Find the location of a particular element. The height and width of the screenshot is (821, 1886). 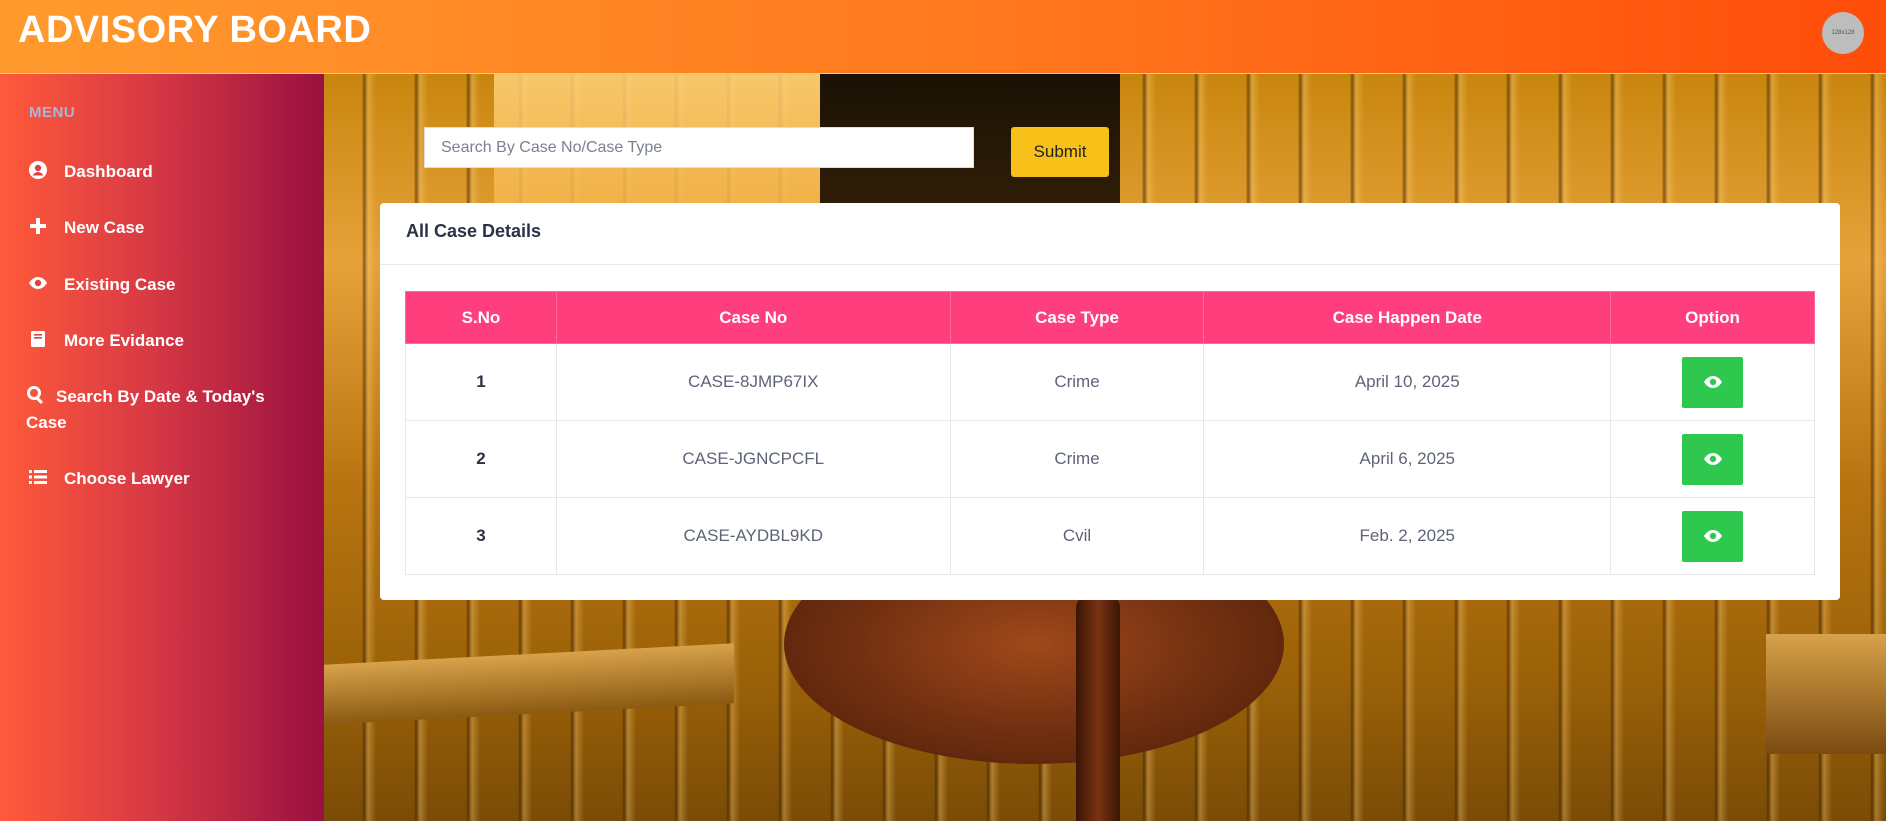

sidebar-item-label: Dashboard is located at coordinates (108, 171).